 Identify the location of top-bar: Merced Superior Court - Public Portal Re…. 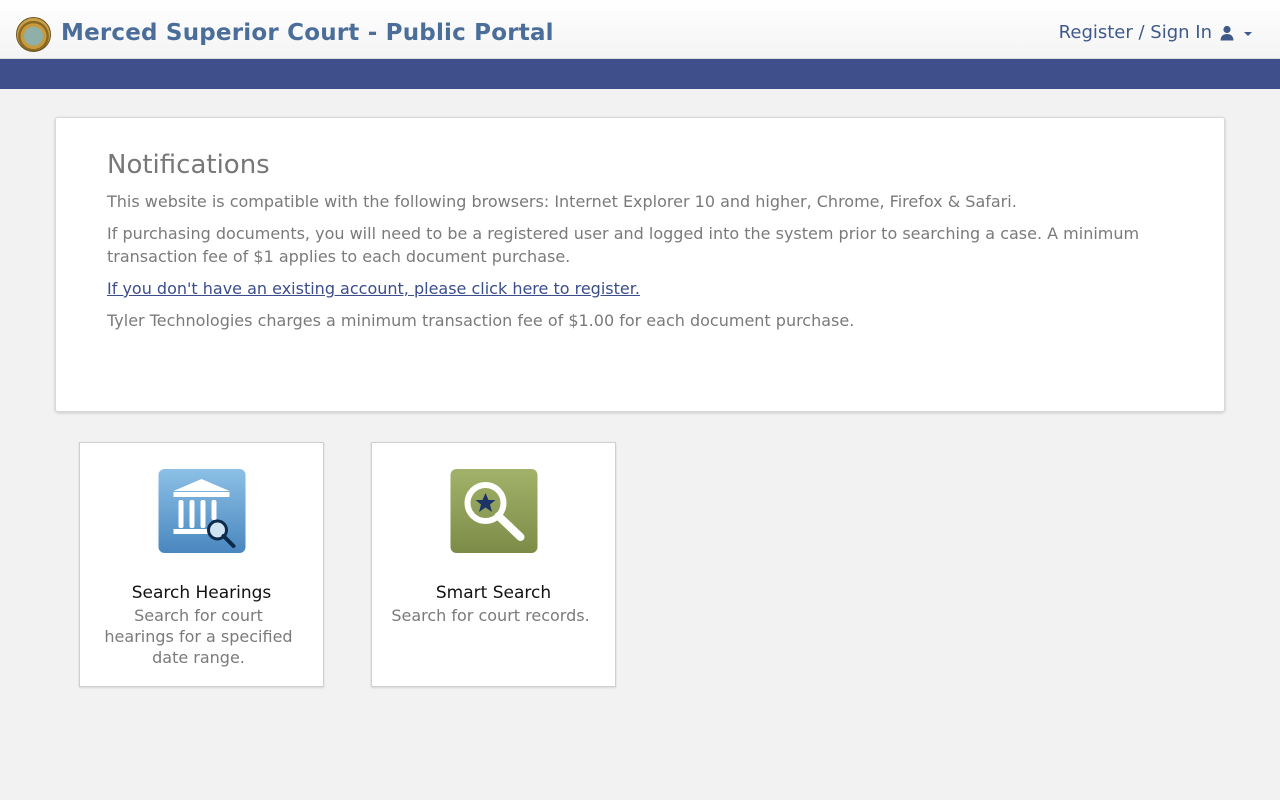
(640, 29).